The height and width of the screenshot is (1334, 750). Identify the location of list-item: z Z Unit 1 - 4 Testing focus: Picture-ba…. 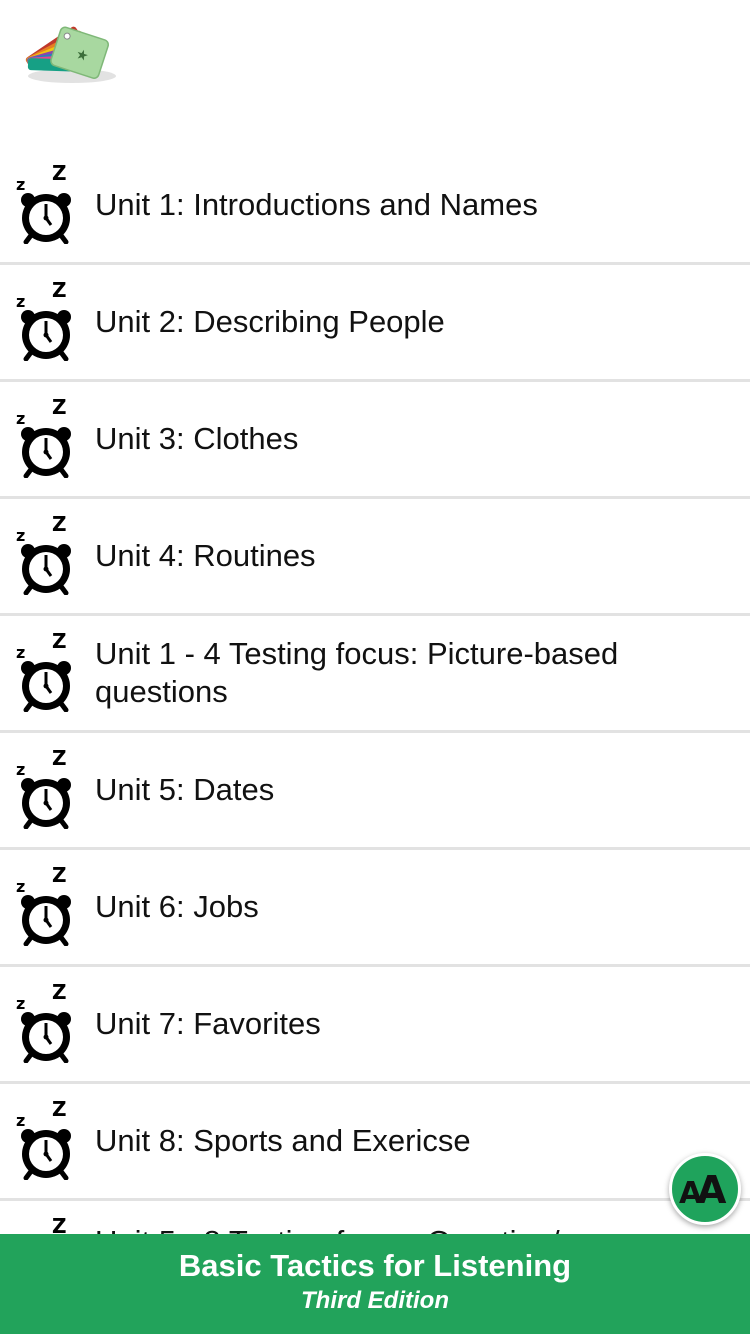
(375, 674).